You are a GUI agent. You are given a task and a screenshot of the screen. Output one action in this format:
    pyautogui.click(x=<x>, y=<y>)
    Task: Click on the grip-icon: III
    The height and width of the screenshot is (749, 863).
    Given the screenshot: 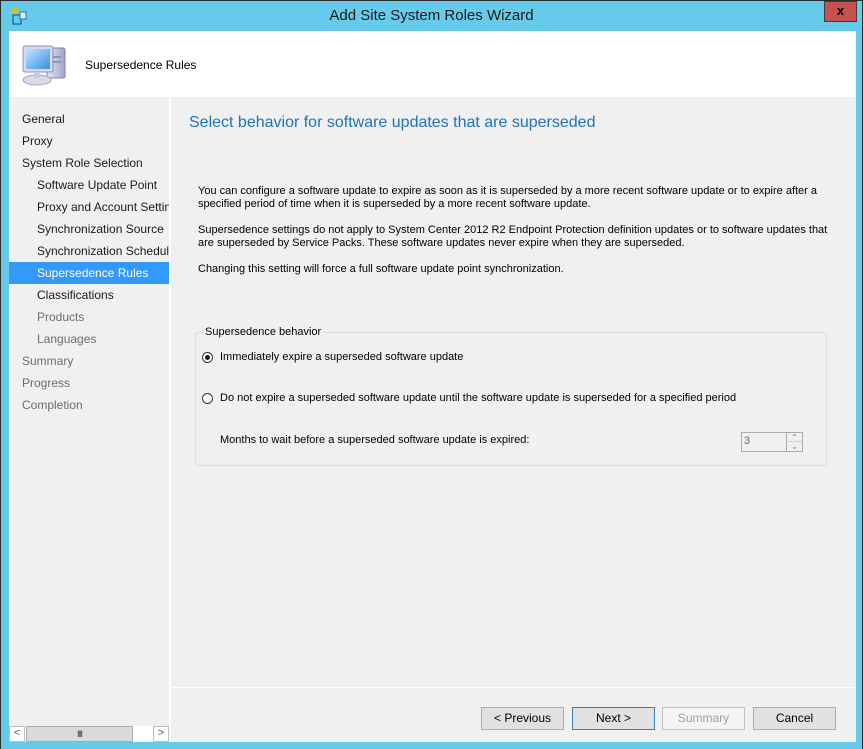 What is the action you would take?
    pyautogui.click(x=79, y=734)
    